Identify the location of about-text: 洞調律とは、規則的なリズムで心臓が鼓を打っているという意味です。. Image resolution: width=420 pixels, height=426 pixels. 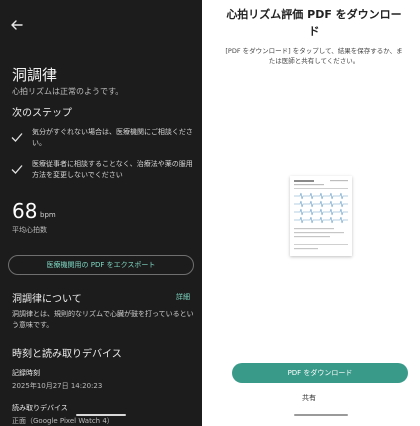
(103, 319).